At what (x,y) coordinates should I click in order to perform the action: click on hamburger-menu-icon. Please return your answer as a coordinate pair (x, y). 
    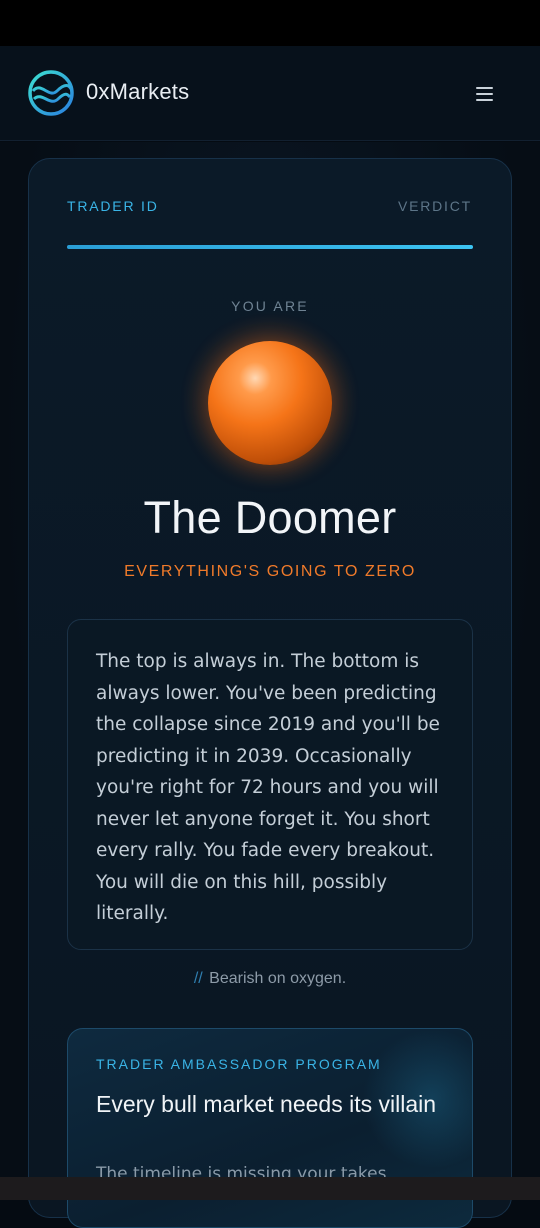
    Looking at the image, I should click on (485, 94).